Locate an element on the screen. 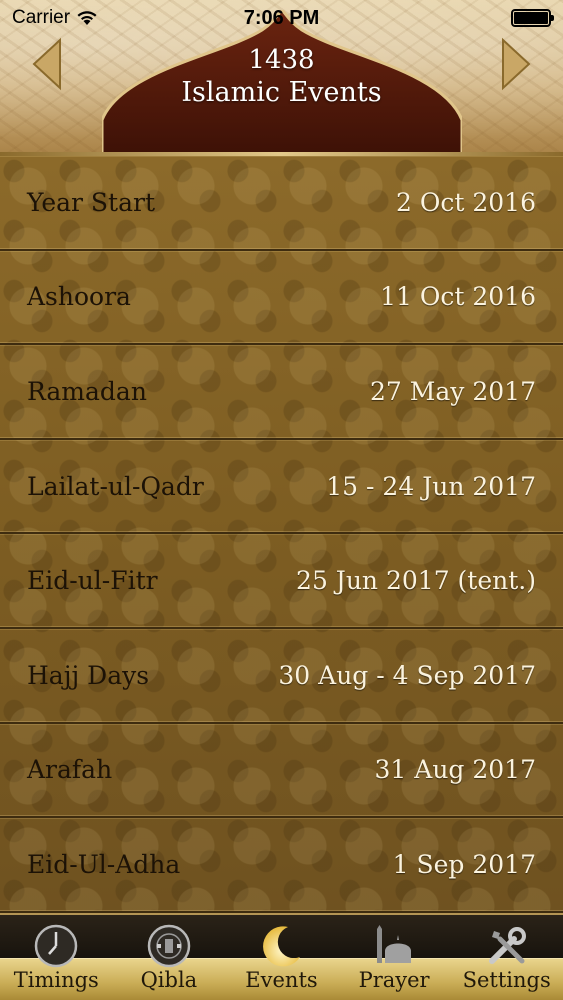  compass-icon is located at coordinates (169, 946).